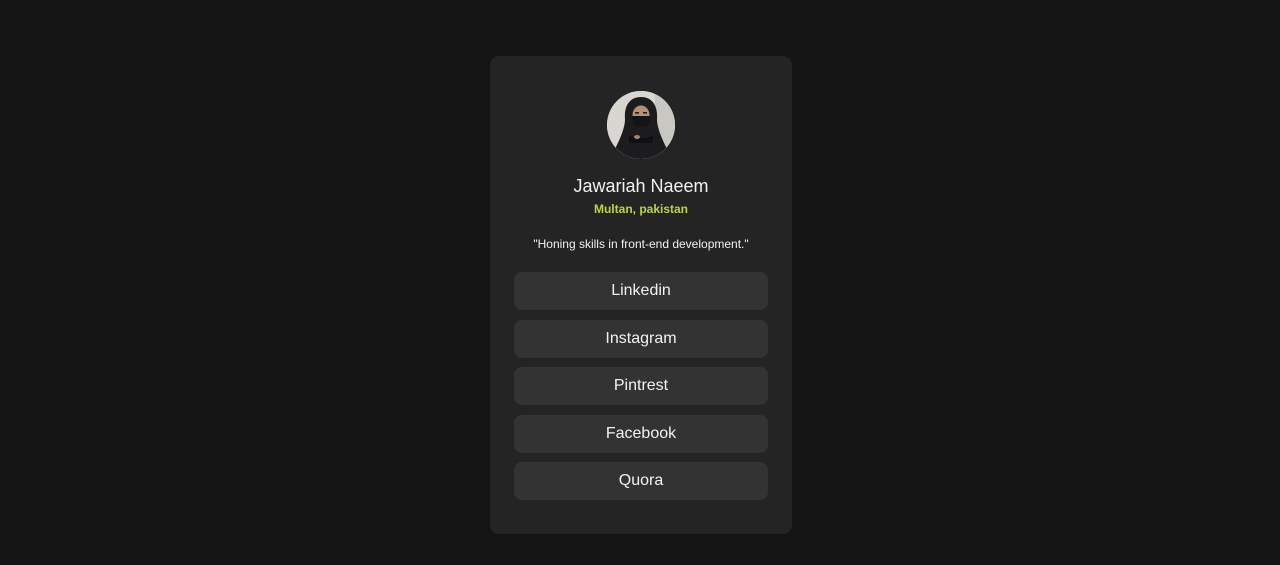 Image resolution: width=1280 pixels, height=565 pixels. Describe the element at coordinates (641, 338) in the screenshot. I see `instagram-button: Instagram` at that location.